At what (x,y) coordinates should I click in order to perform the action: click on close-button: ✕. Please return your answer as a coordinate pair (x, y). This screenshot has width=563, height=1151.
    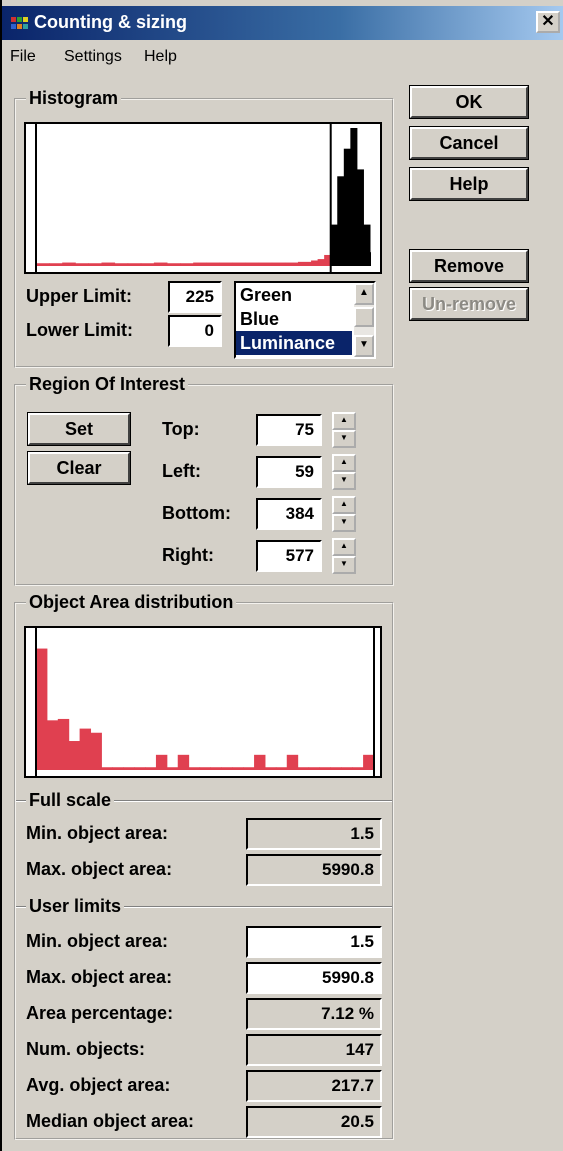
    Looking at the image, I should click on (548, 22).